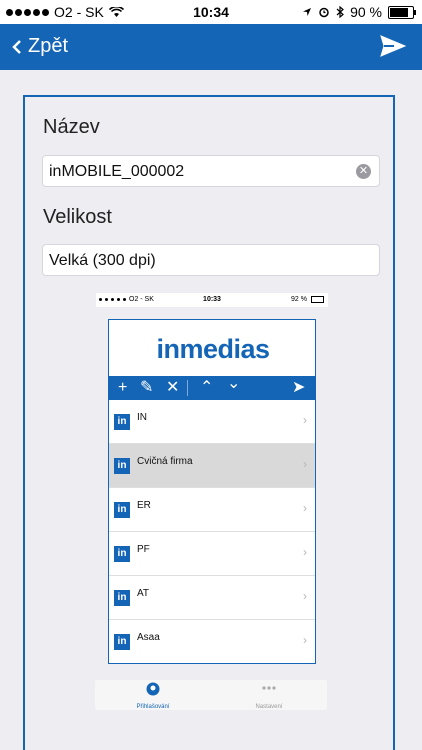 Image resolution: width=422 pixels, height=750 pixels. What do you see at coordinates (212, 422) in the screenshot?
I see `list-item: in IN ›` at bounding box center [212, 422].